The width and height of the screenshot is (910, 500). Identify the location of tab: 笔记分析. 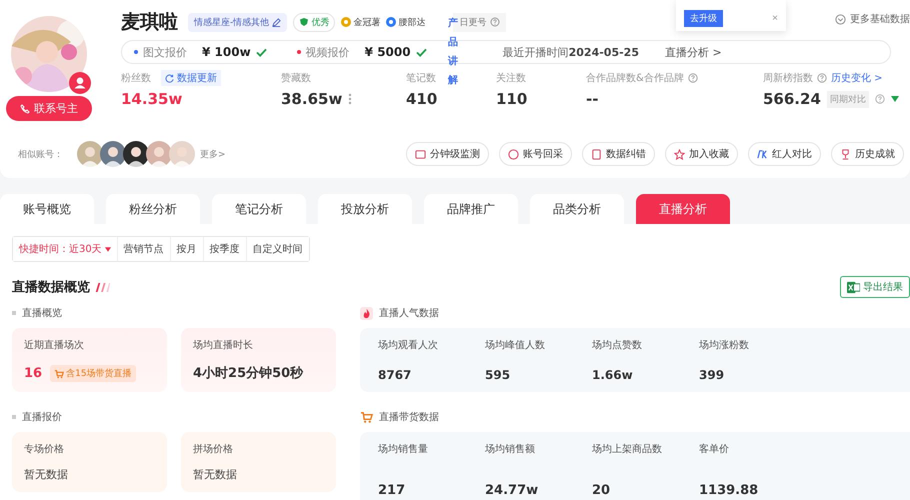
(259, 209).